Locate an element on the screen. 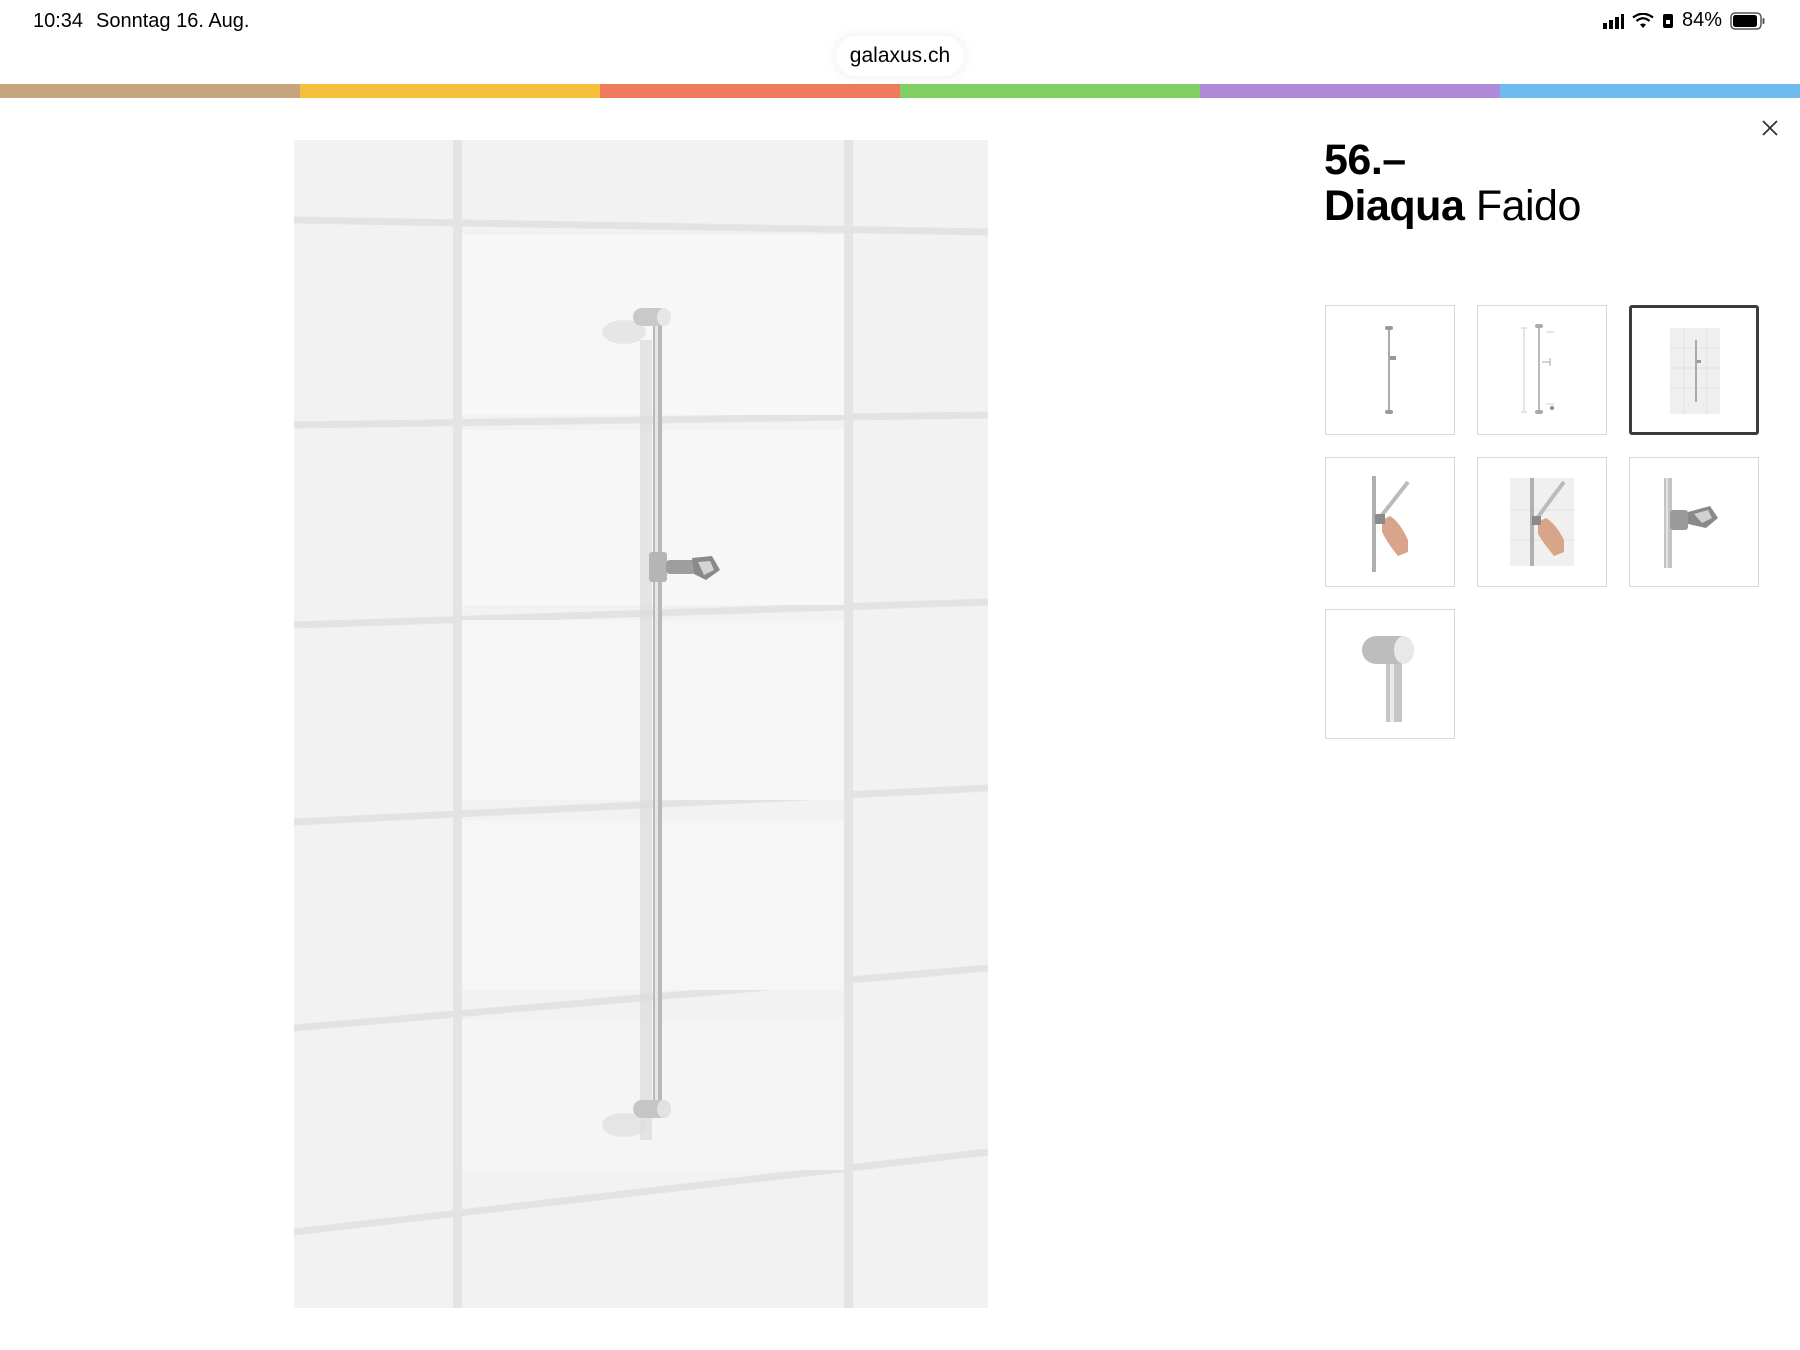 The image size is (1800, 1350). url-text: galaxus.ch is located at coordinates (900, 55).